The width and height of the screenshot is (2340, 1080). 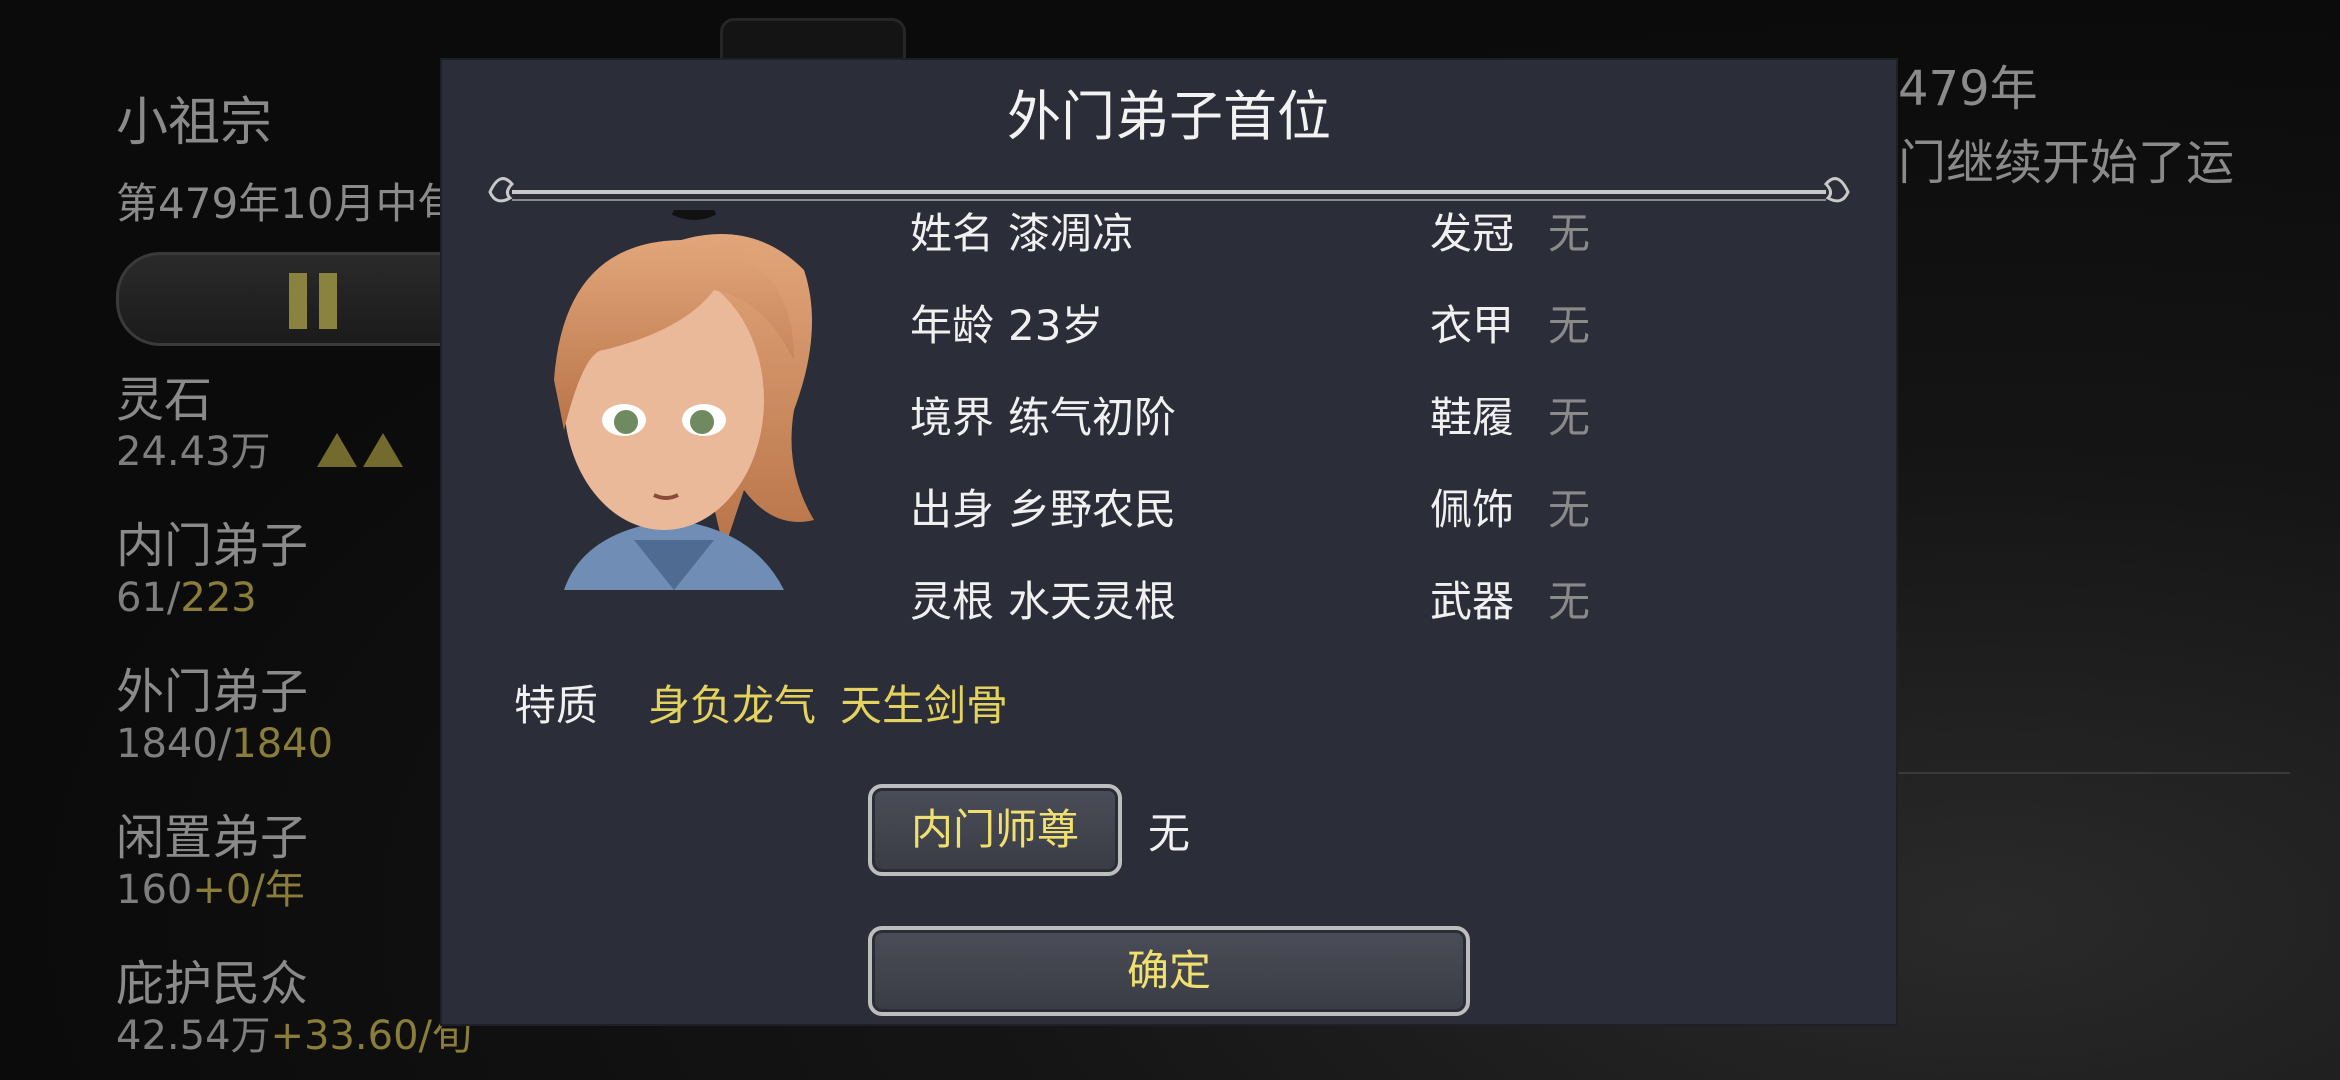 What do you see at coordinates (1472, 325) in the screenshot?
I see `equip-slot-label: 衣甲` at bounding box center [1472, 325].